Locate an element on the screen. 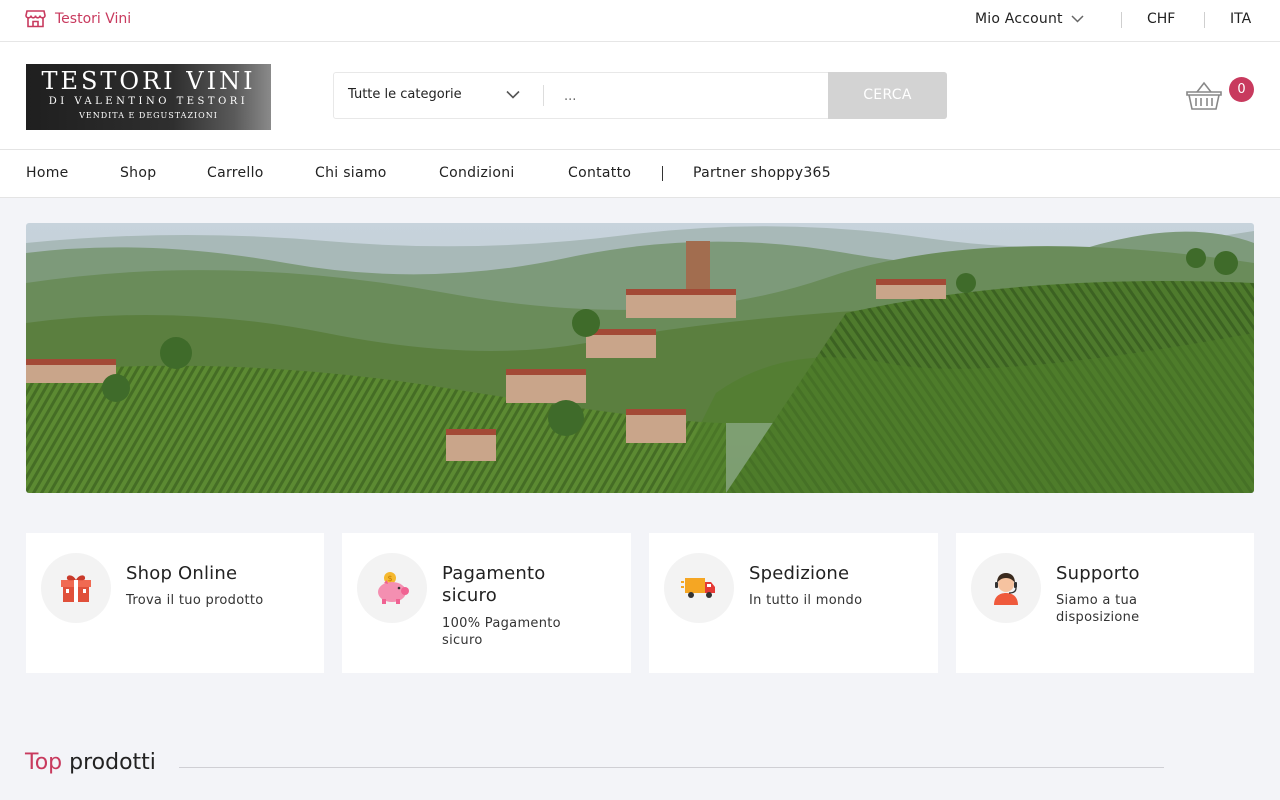  nav-item-about: Chi siamo is located at coordinates (351, 173).